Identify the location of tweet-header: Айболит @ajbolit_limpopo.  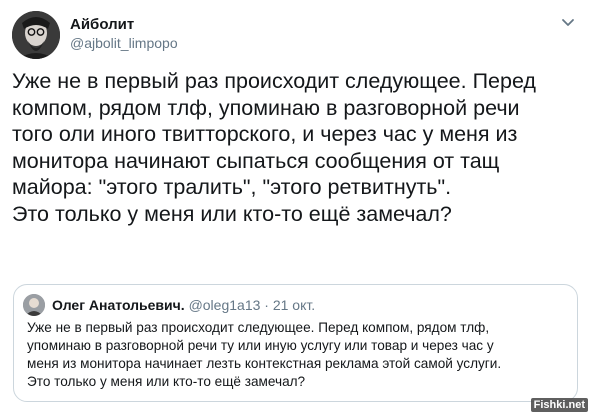
(295, 35).